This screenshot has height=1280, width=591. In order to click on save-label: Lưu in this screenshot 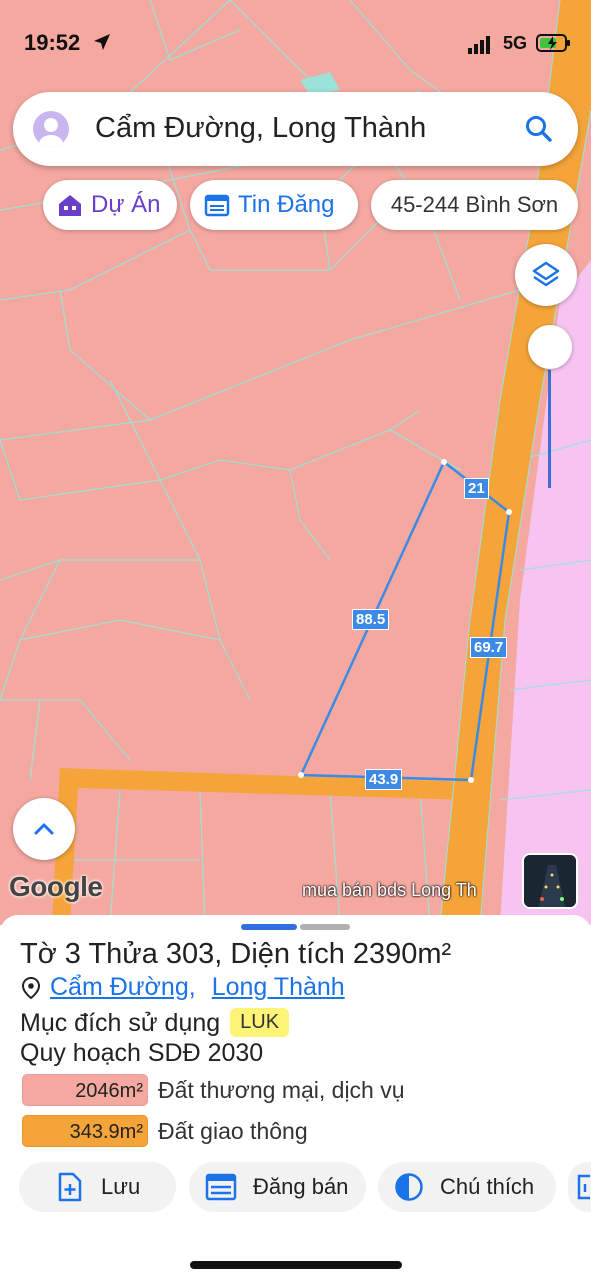, I will do `click(121, 1186)`.